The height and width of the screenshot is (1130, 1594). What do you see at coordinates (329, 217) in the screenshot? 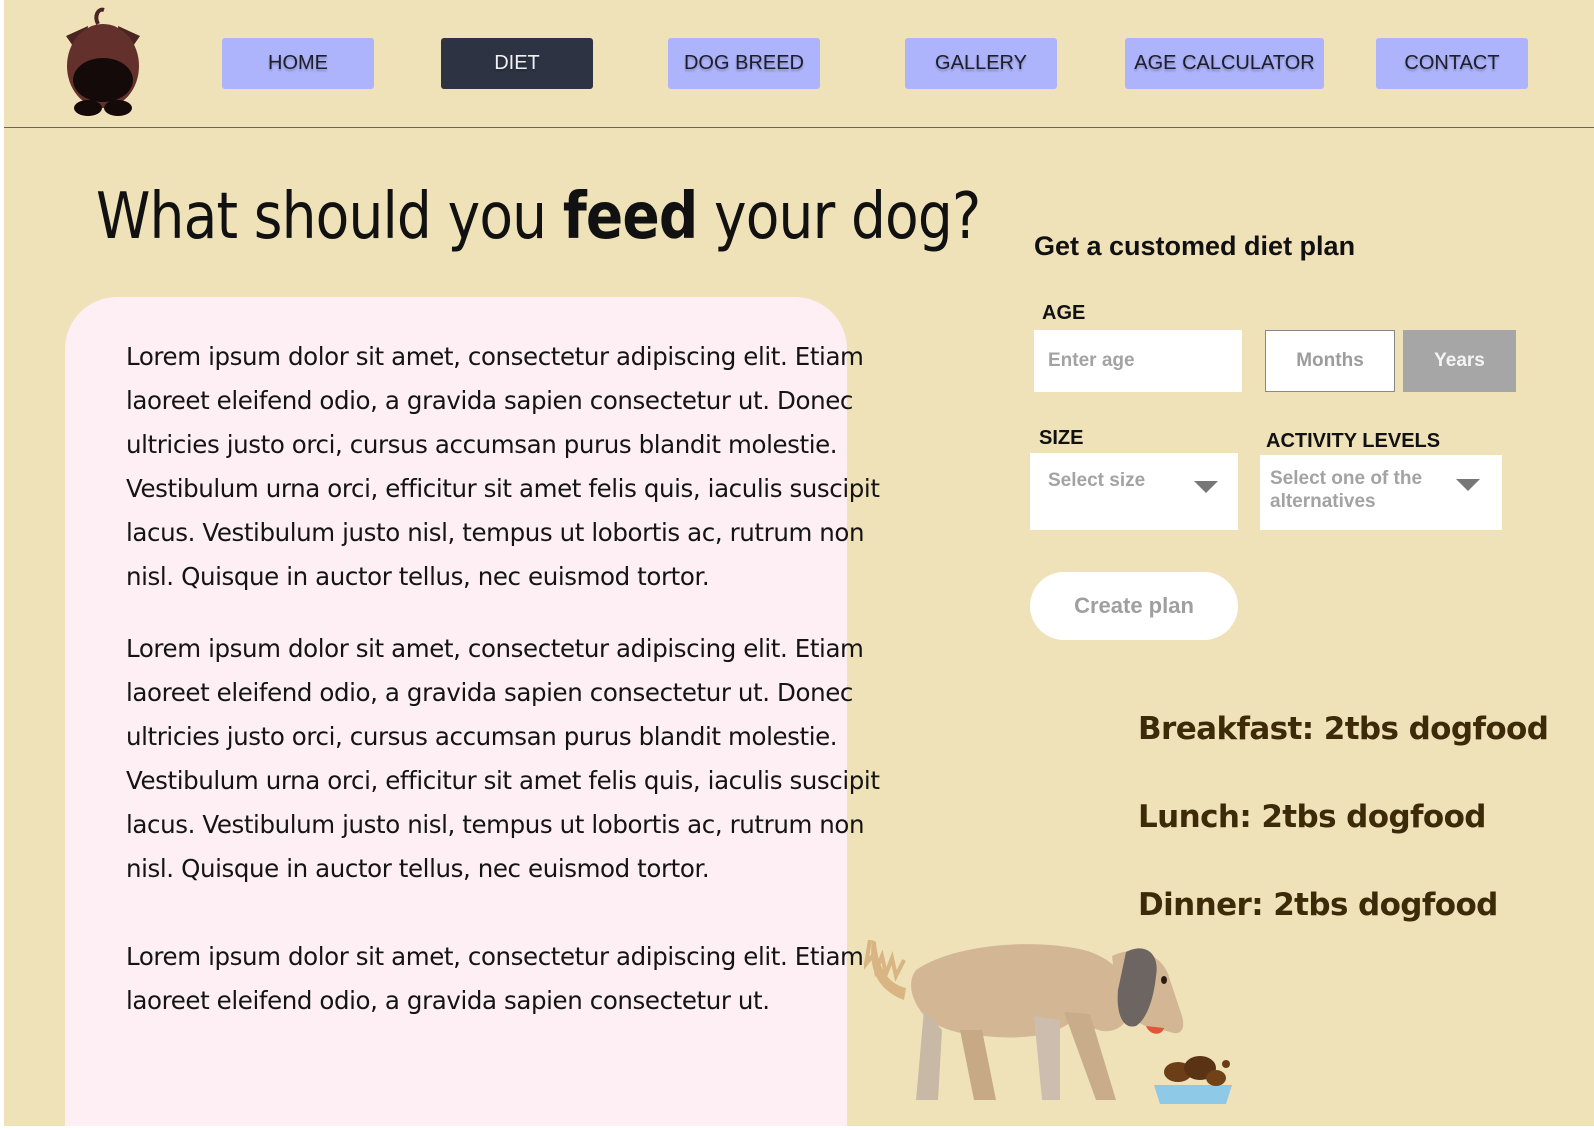
I see `title-text: What should you` at bounding box center [329, 217].